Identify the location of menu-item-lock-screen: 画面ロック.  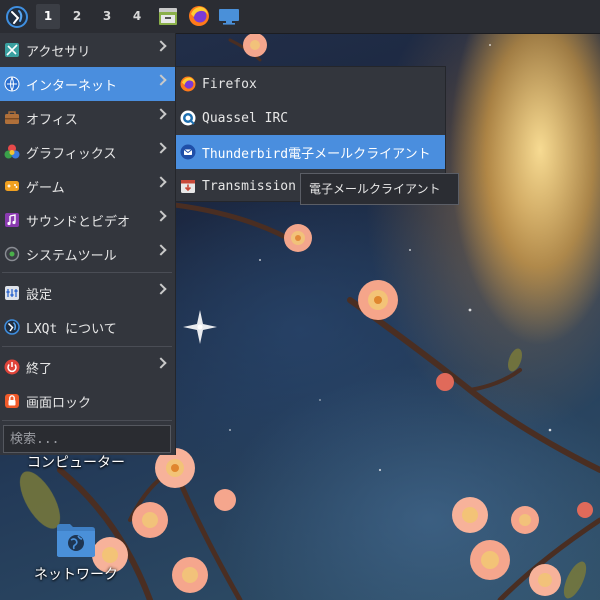
(87, 401).